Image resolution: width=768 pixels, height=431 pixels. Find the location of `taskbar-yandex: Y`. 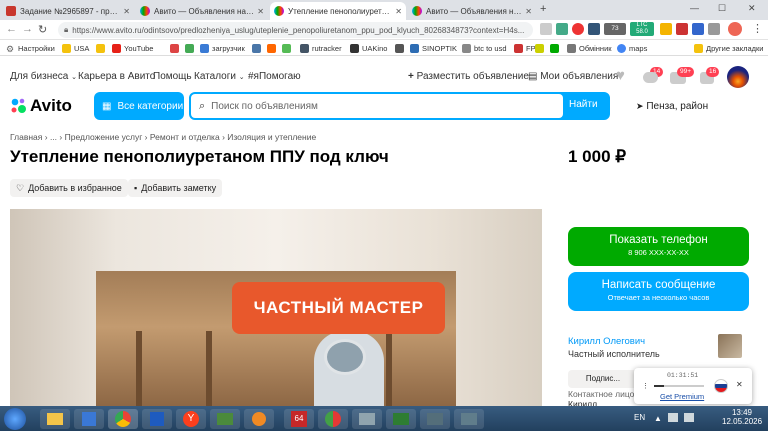

taskbar-yandex: Y is located at coordinates (191, 419).